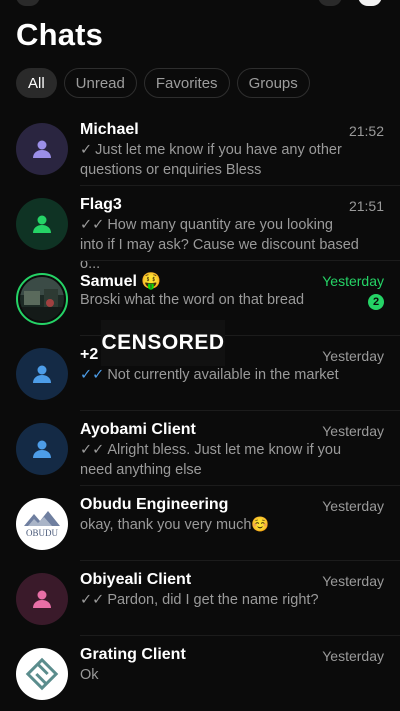 The image size is (400, 711). I want to click on grating-logo-icon, so click(42, 674).